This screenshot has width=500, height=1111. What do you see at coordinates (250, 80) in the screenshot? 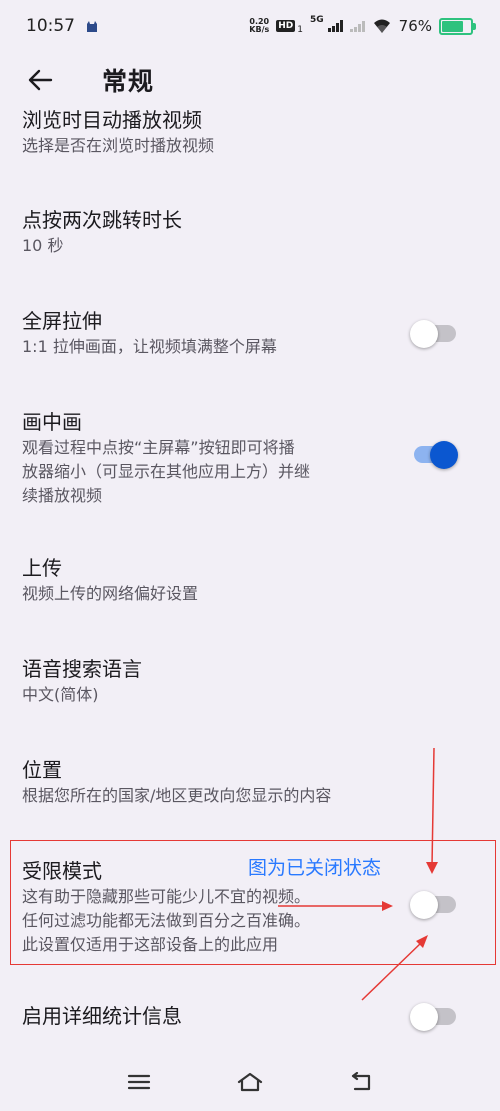
I see `app-bar: 常规` at bounding box center [250, 80].